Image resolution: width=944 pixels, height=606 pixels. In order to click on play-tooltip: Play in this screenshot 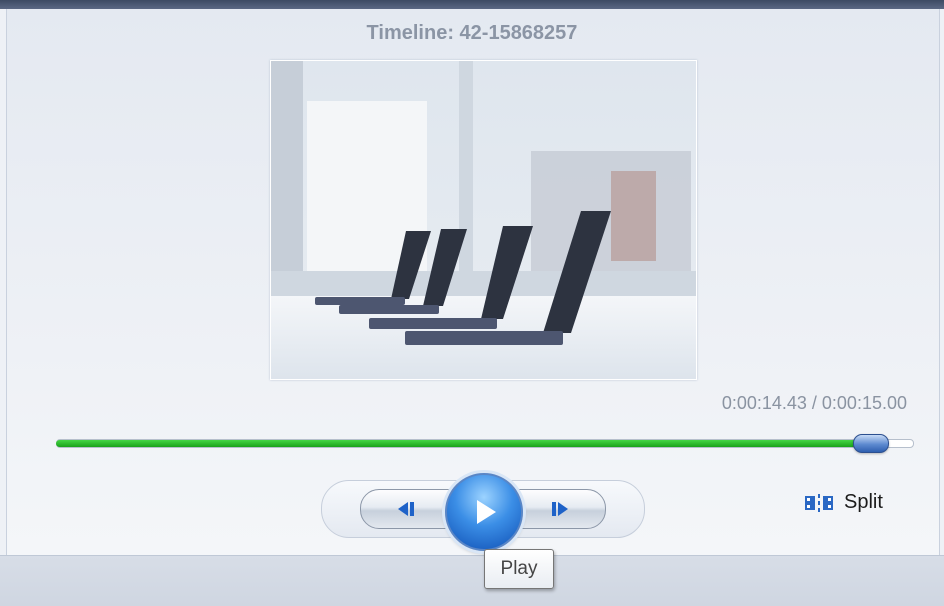, I will do `click(519, 569)`.